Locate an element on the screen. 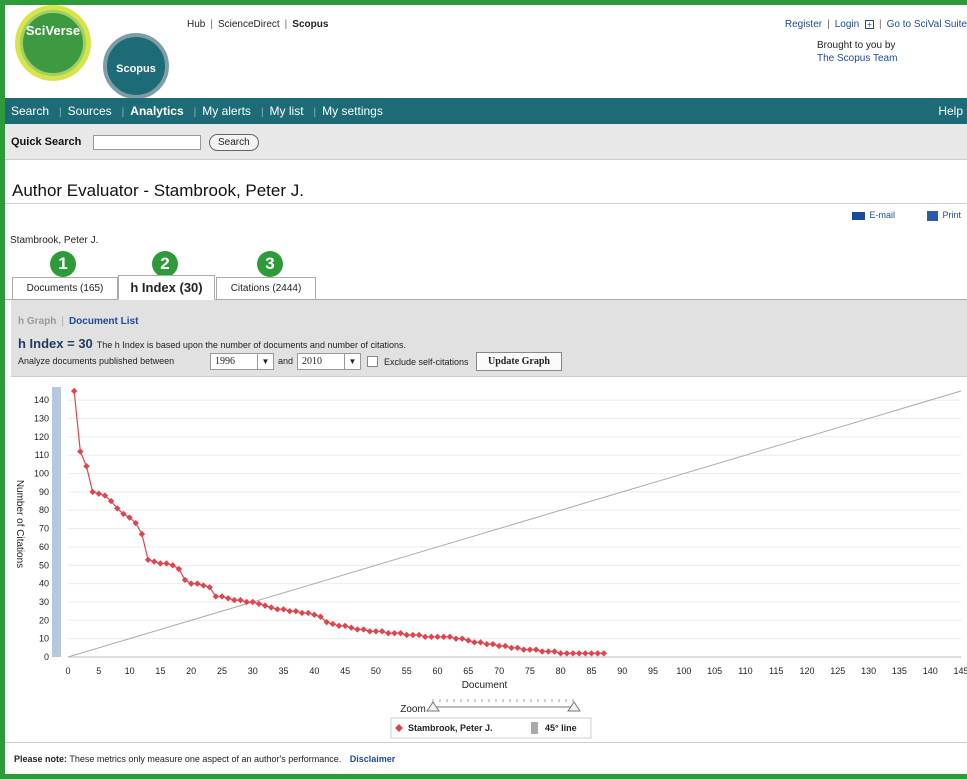  brought-by-label: Brought to you by is located at coordinates (856, 45).